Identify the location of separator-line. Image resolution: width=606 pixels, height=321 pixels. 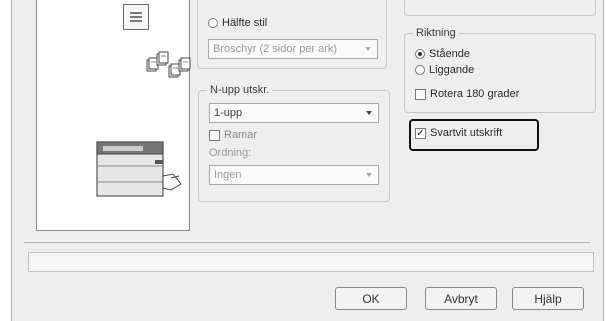
(307, 242).